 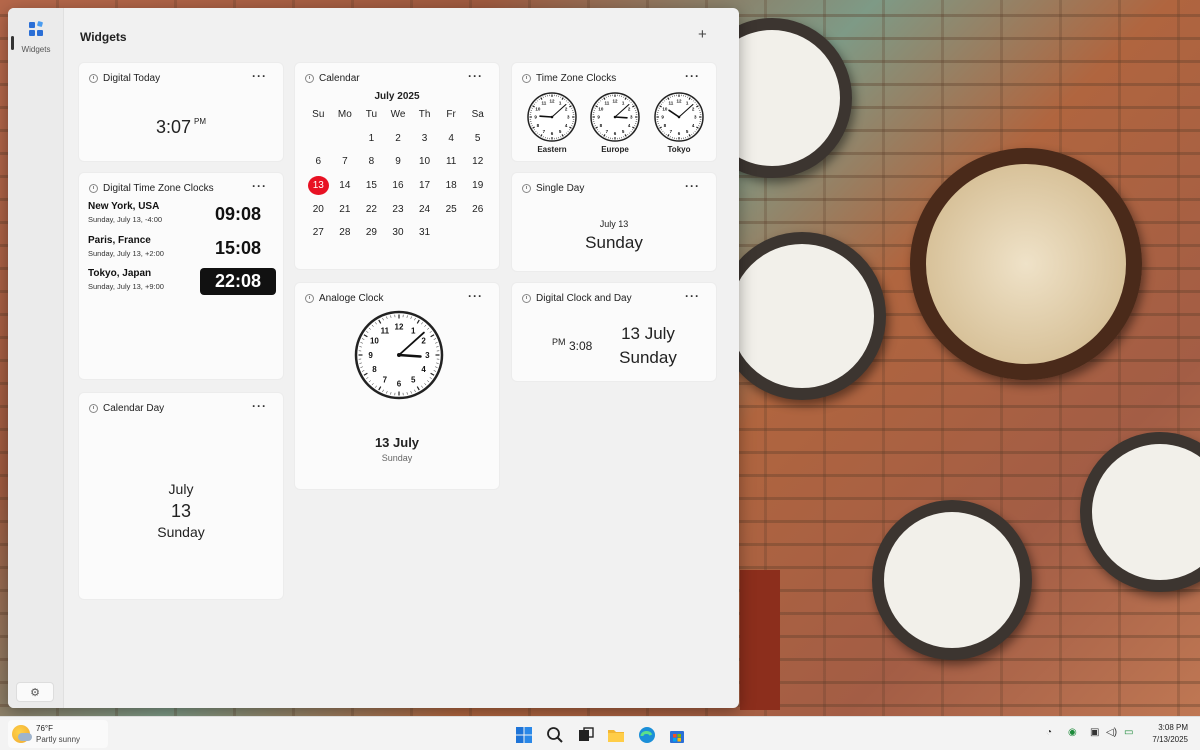 What do you see at coordinates (451, 209) in the screenshot?
I see `calendar-day: 25` at bounding box center [451, 209].